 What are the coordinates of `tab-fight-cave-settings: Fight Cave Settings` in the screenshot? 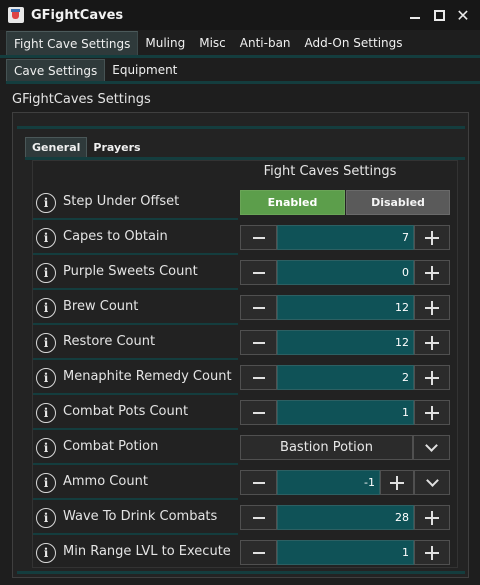 It's located at (72, 43).